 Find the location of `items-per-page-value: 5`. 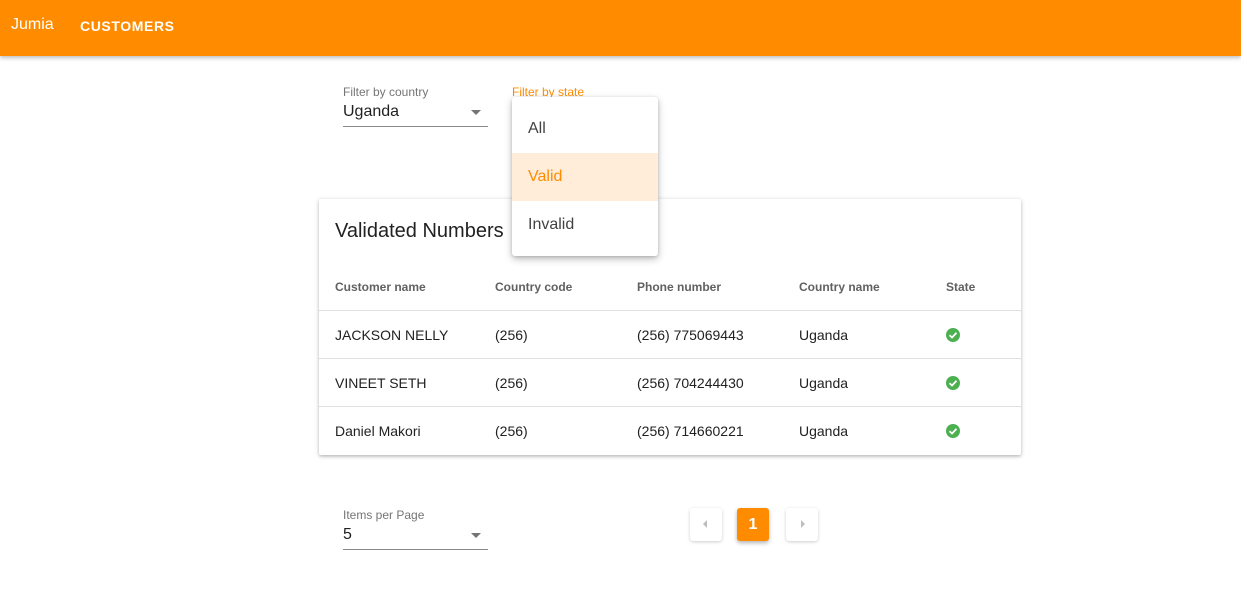

items-per-page-value: 5 is located at coordinates (347, 534).